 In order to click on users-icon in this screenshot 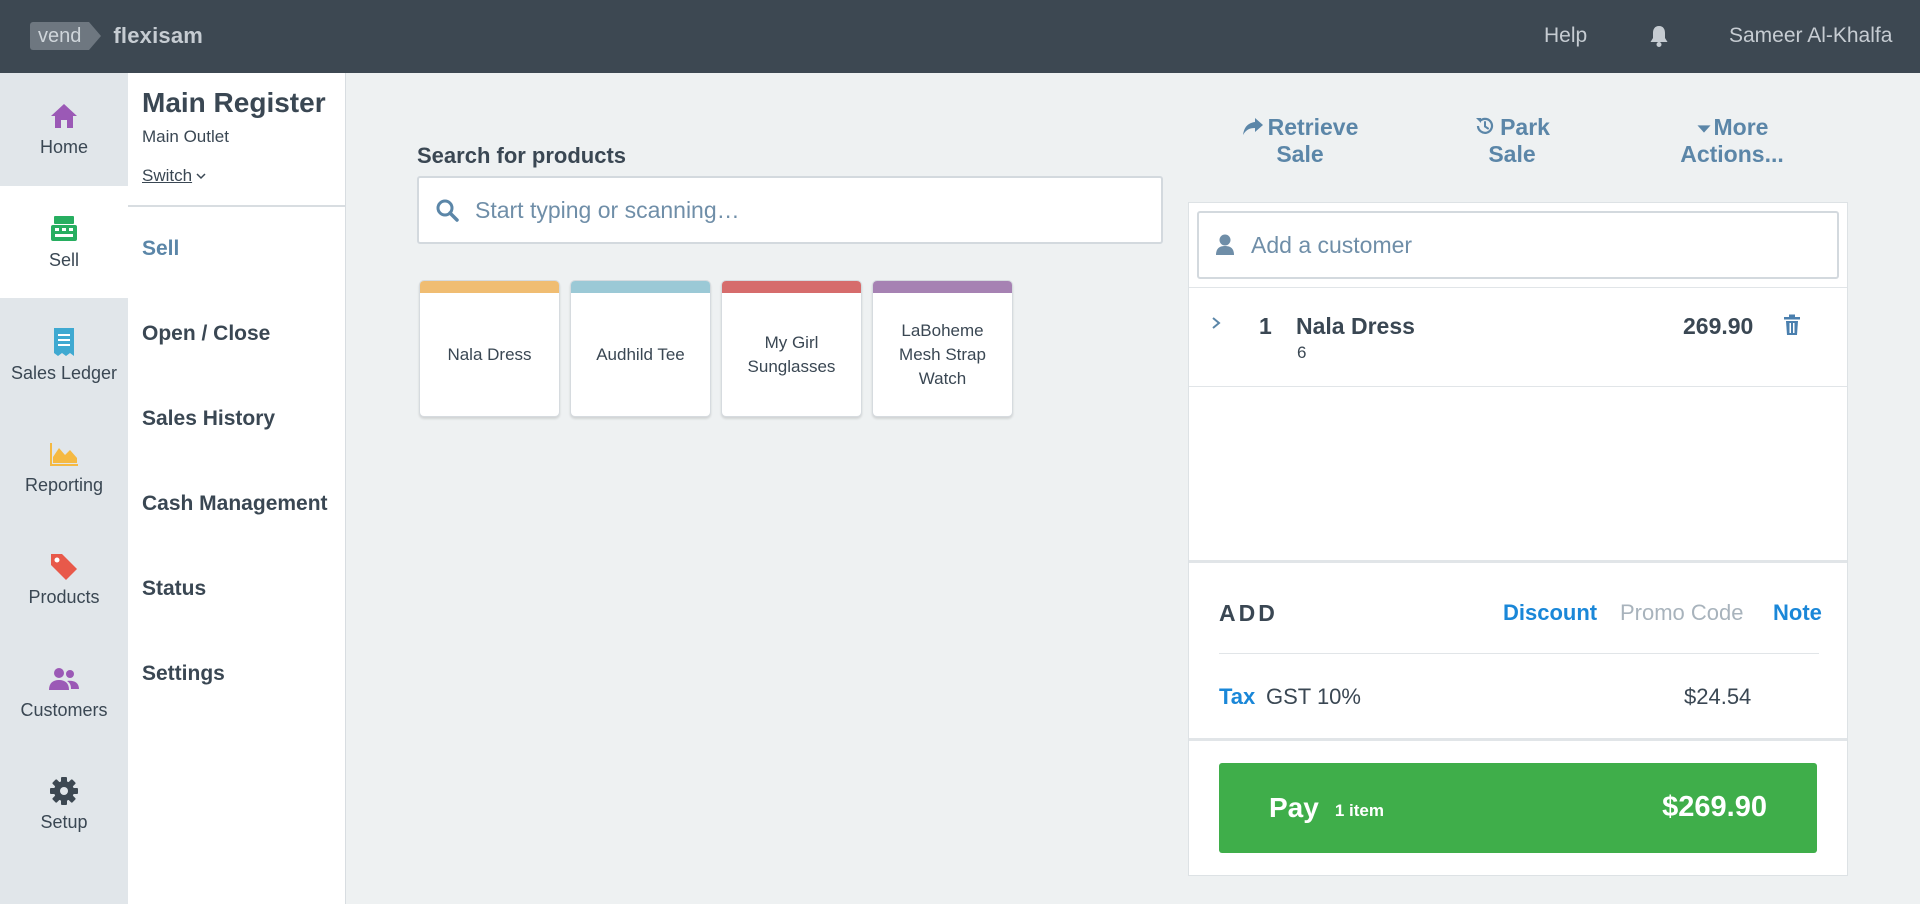, I will do `click(64, 678)`.